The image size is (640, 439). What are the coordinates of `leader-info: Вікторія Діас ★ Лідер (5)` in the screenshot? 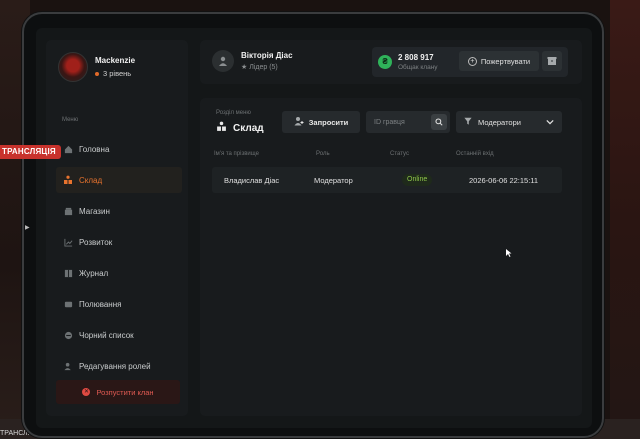 It's located at (252, 61).